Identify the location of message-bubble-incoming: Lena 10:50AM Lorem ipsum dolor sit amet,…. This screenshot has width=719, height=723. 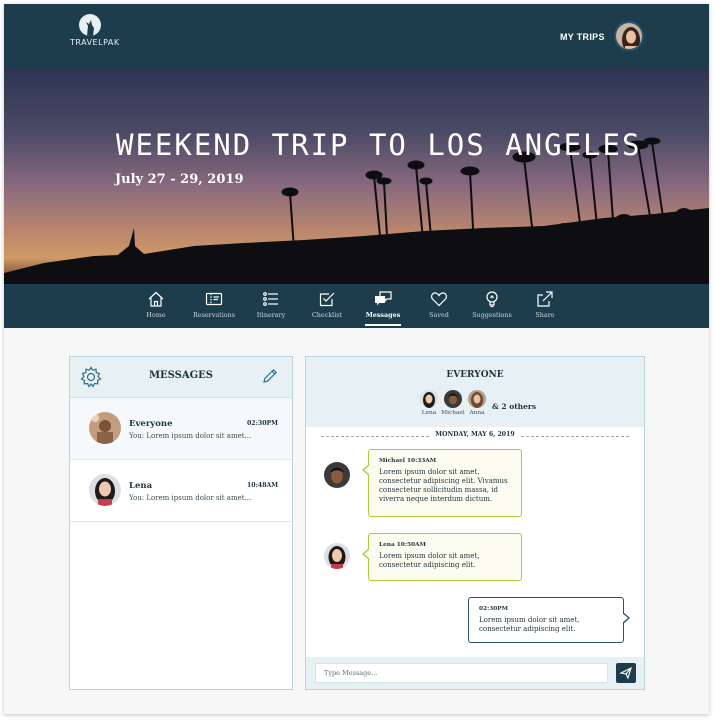
(442, 557).